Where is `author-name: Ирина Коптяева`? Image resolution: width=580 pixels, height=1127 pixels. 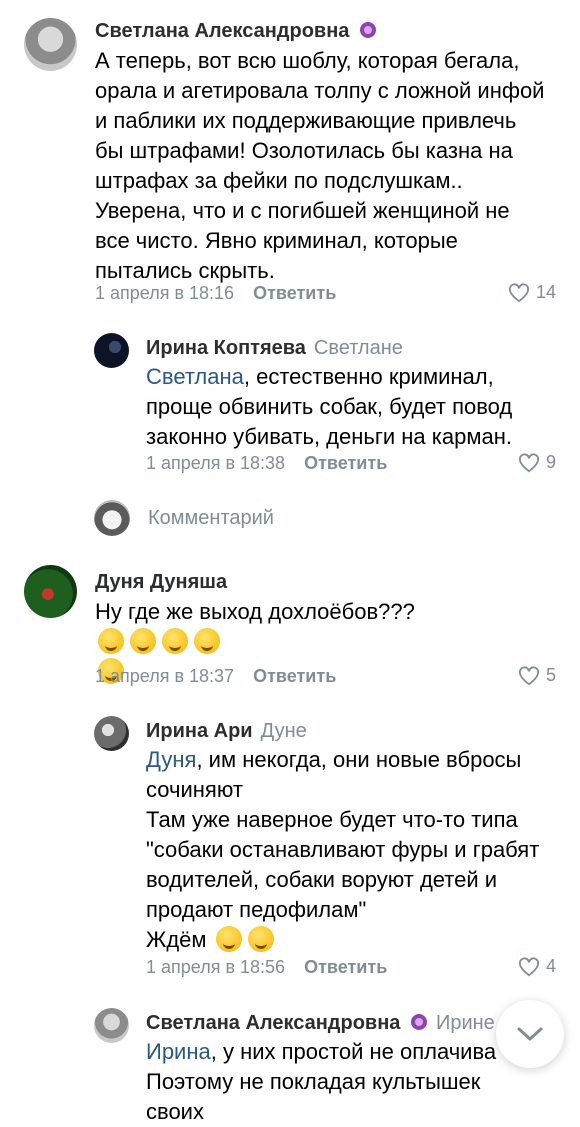
author-name: Ирина Коптяева is located at coordinates (226, 348).